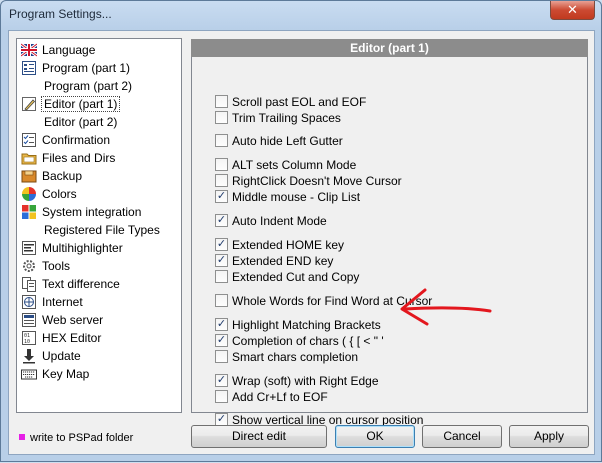 The width and height of the screenshot is (602, 463). I want to click on option-label: Extended END key, so click(283, 261).